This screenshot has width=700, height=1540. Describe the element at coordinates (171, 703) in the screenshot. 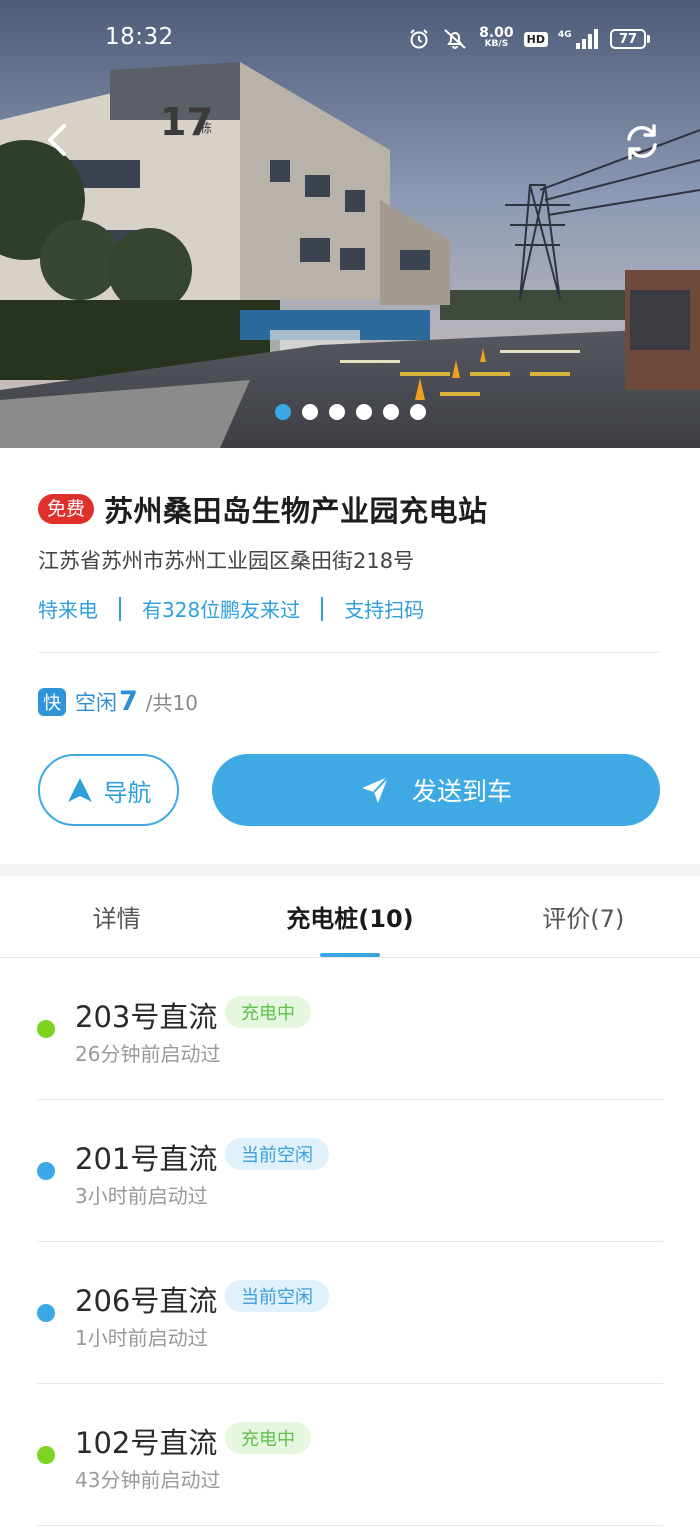

I see `total-count: /共10` at that location.